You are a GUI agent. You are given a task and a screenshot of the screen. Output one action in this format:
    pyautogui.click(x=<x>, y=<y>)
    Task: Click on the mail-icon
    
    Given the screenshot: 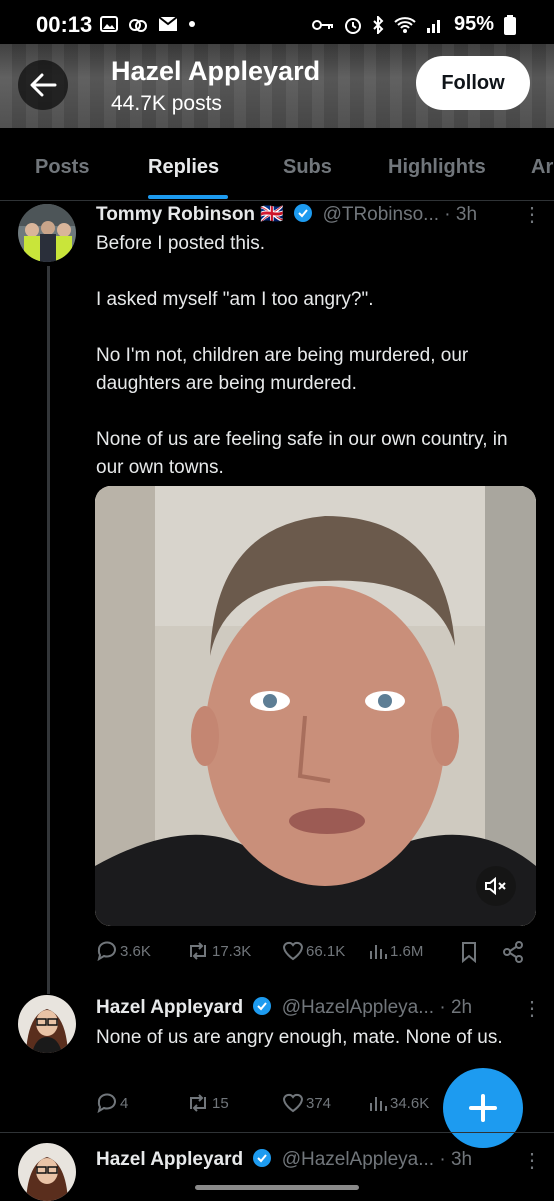 What is the action you would take?
    pyautogui.click(x=168, y=23)
    